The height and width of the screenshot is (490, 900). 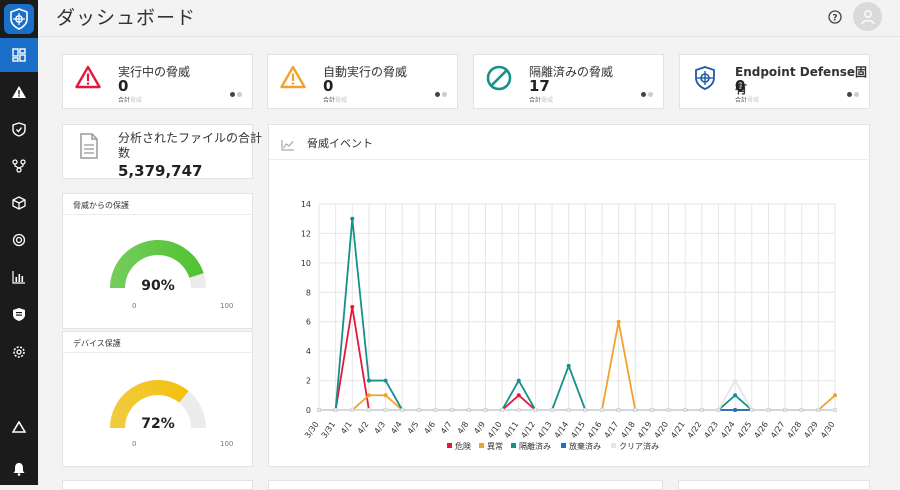 I want to click on chart-title: 脅威イベント, so click(x=340, y=143).